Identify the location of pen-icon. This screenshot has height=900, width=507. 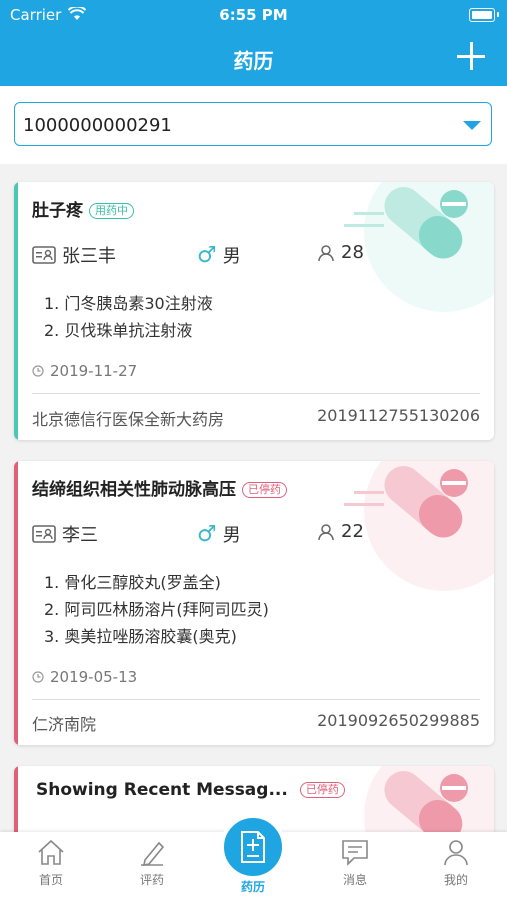
(153, 854).